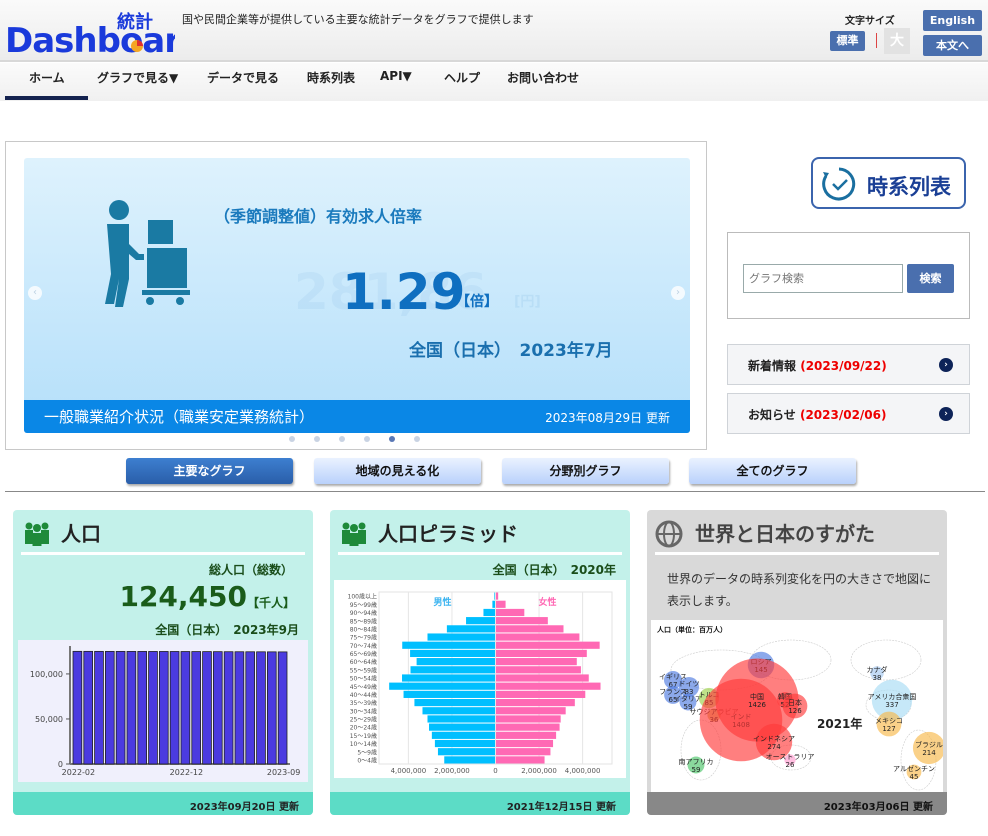 This screenshot has width=988, height=836. I want to click on worker-cart-icon, so click(147, 253).